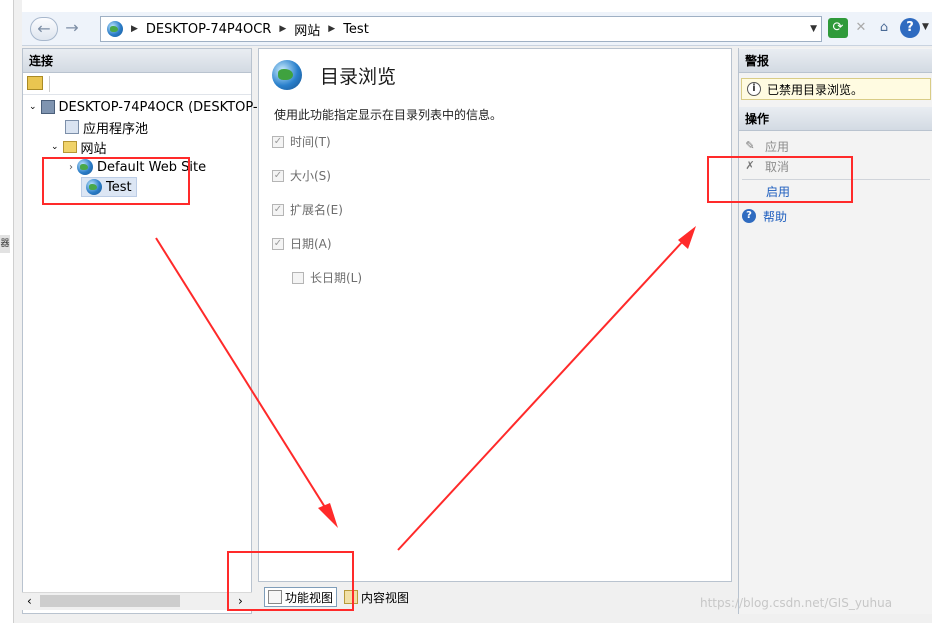 Image resolution: width=932 pixels, height=623 pixels. I want to click on option-time: ✓ 时间(T), so click(301, 141).